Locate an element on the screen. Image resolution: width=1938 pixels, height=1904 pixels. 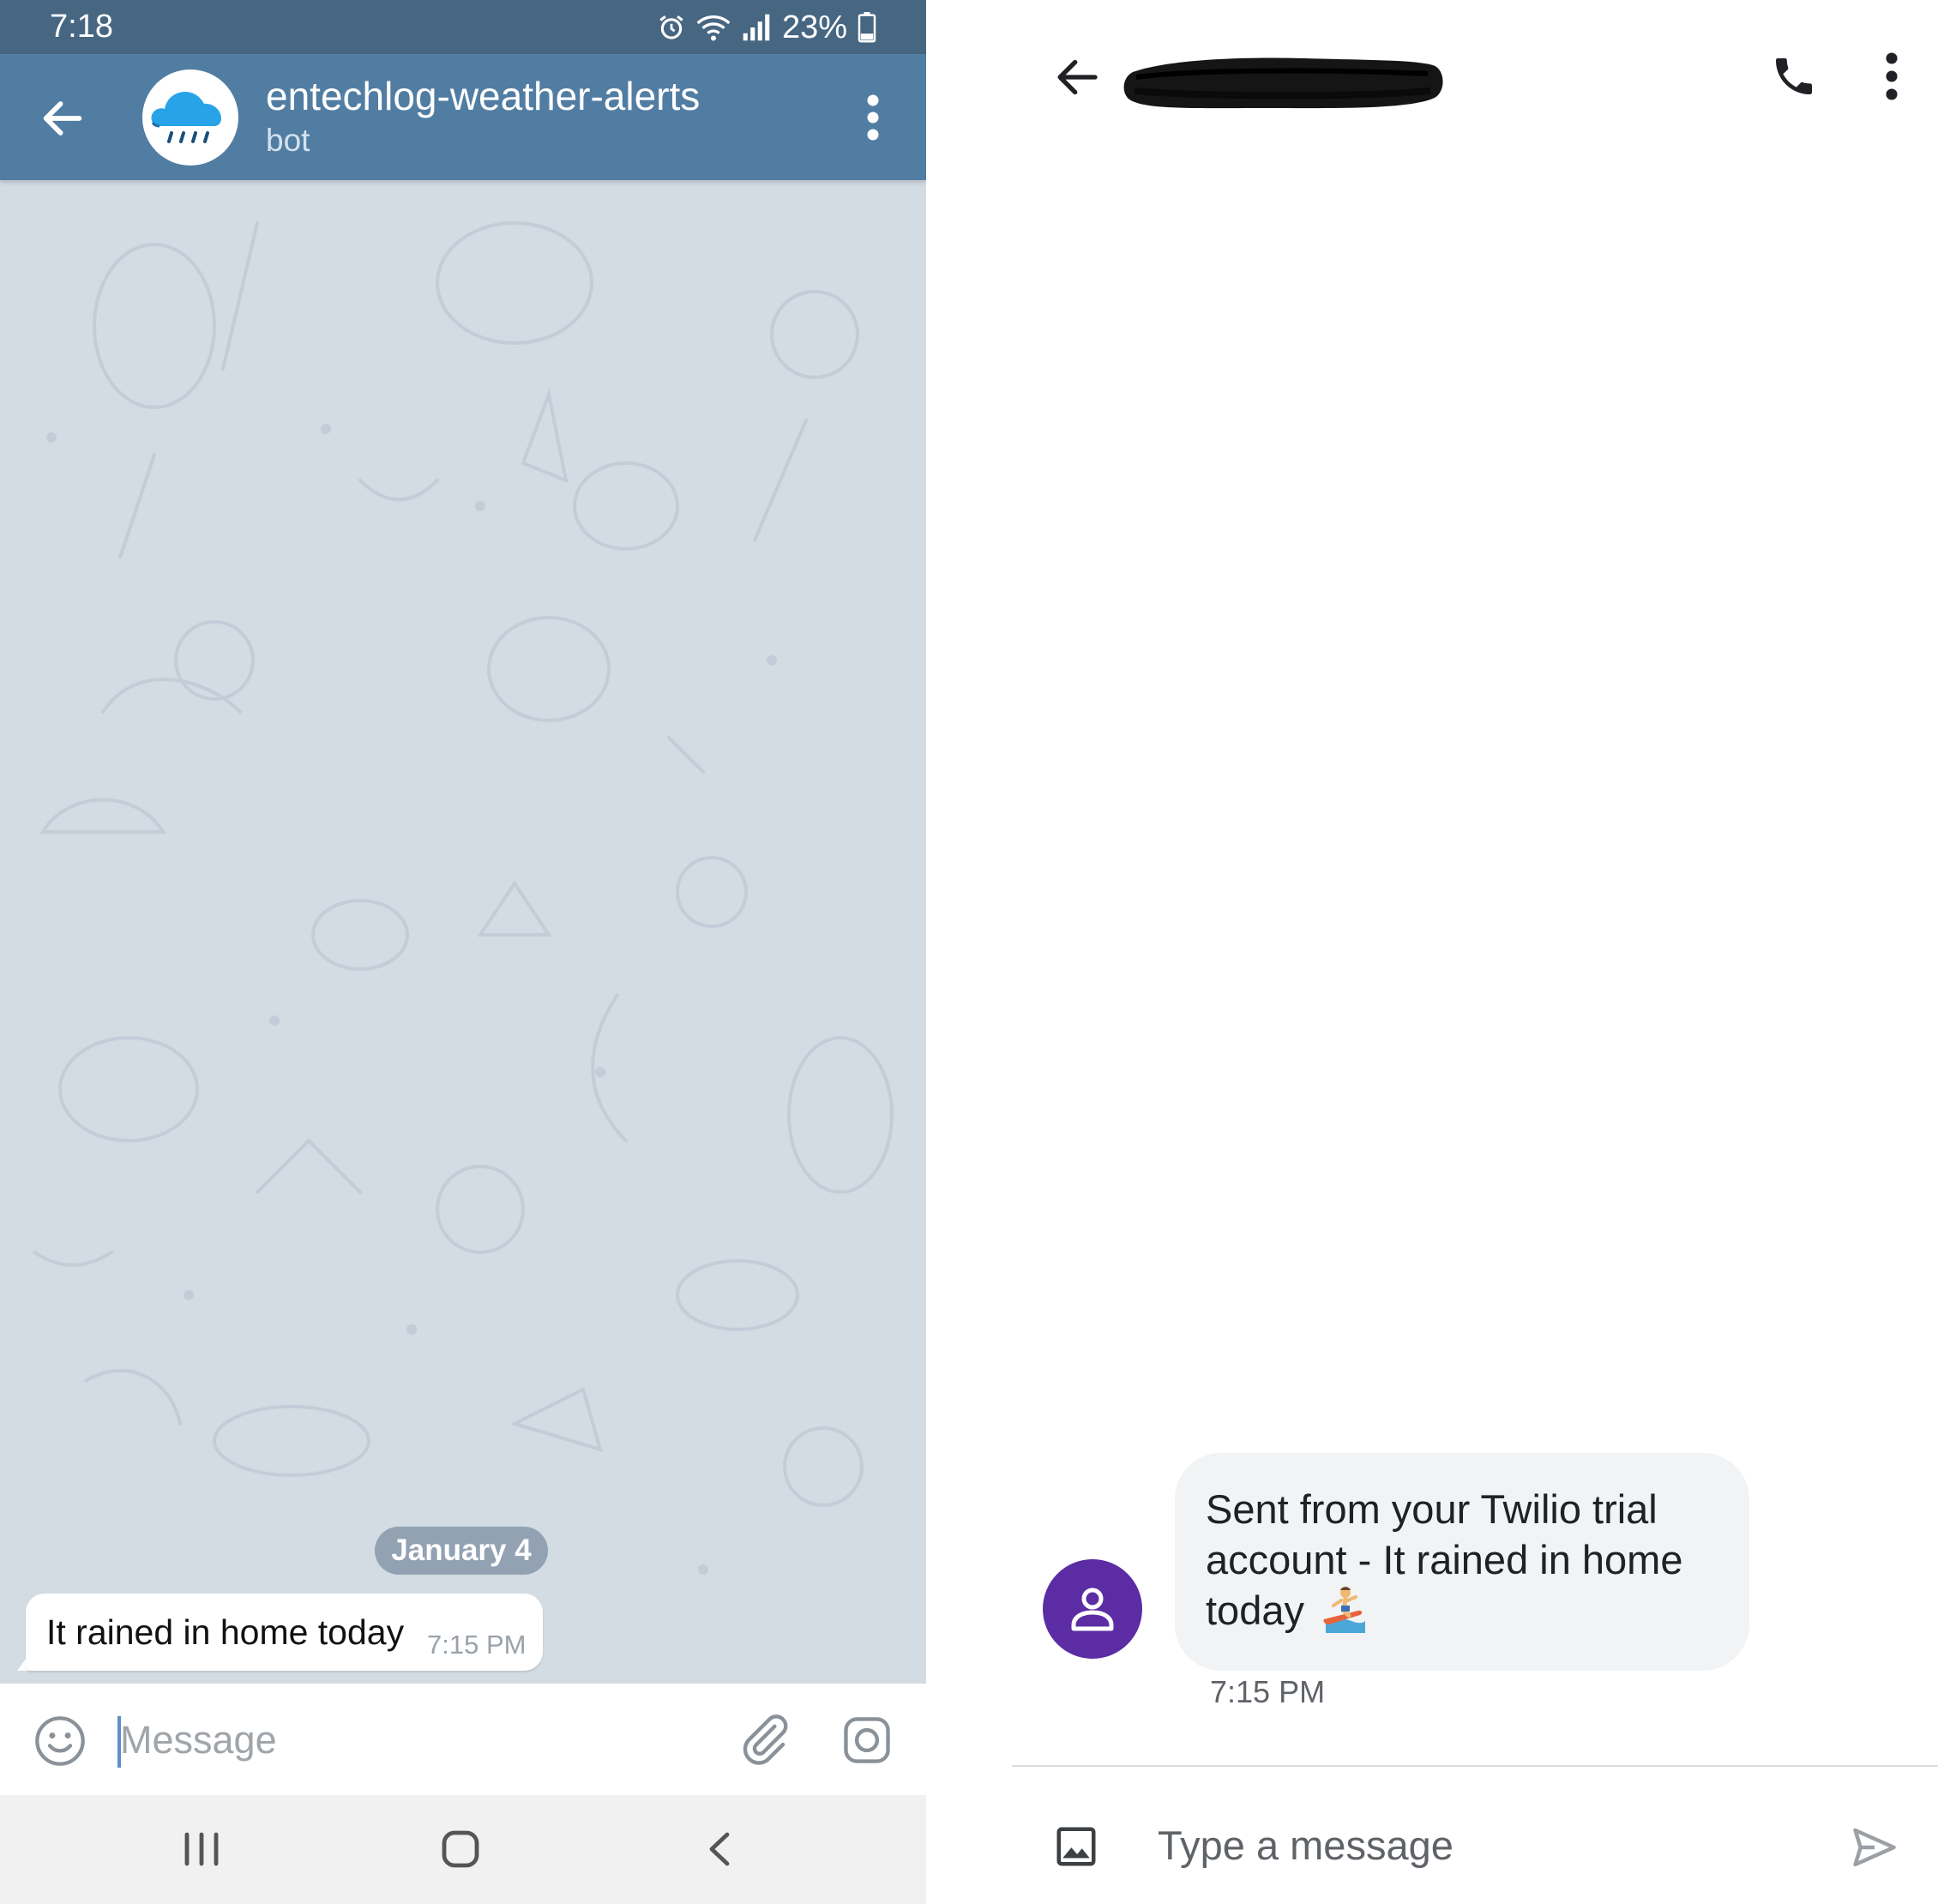
recents-icon is located at coordinates (202, 1849).